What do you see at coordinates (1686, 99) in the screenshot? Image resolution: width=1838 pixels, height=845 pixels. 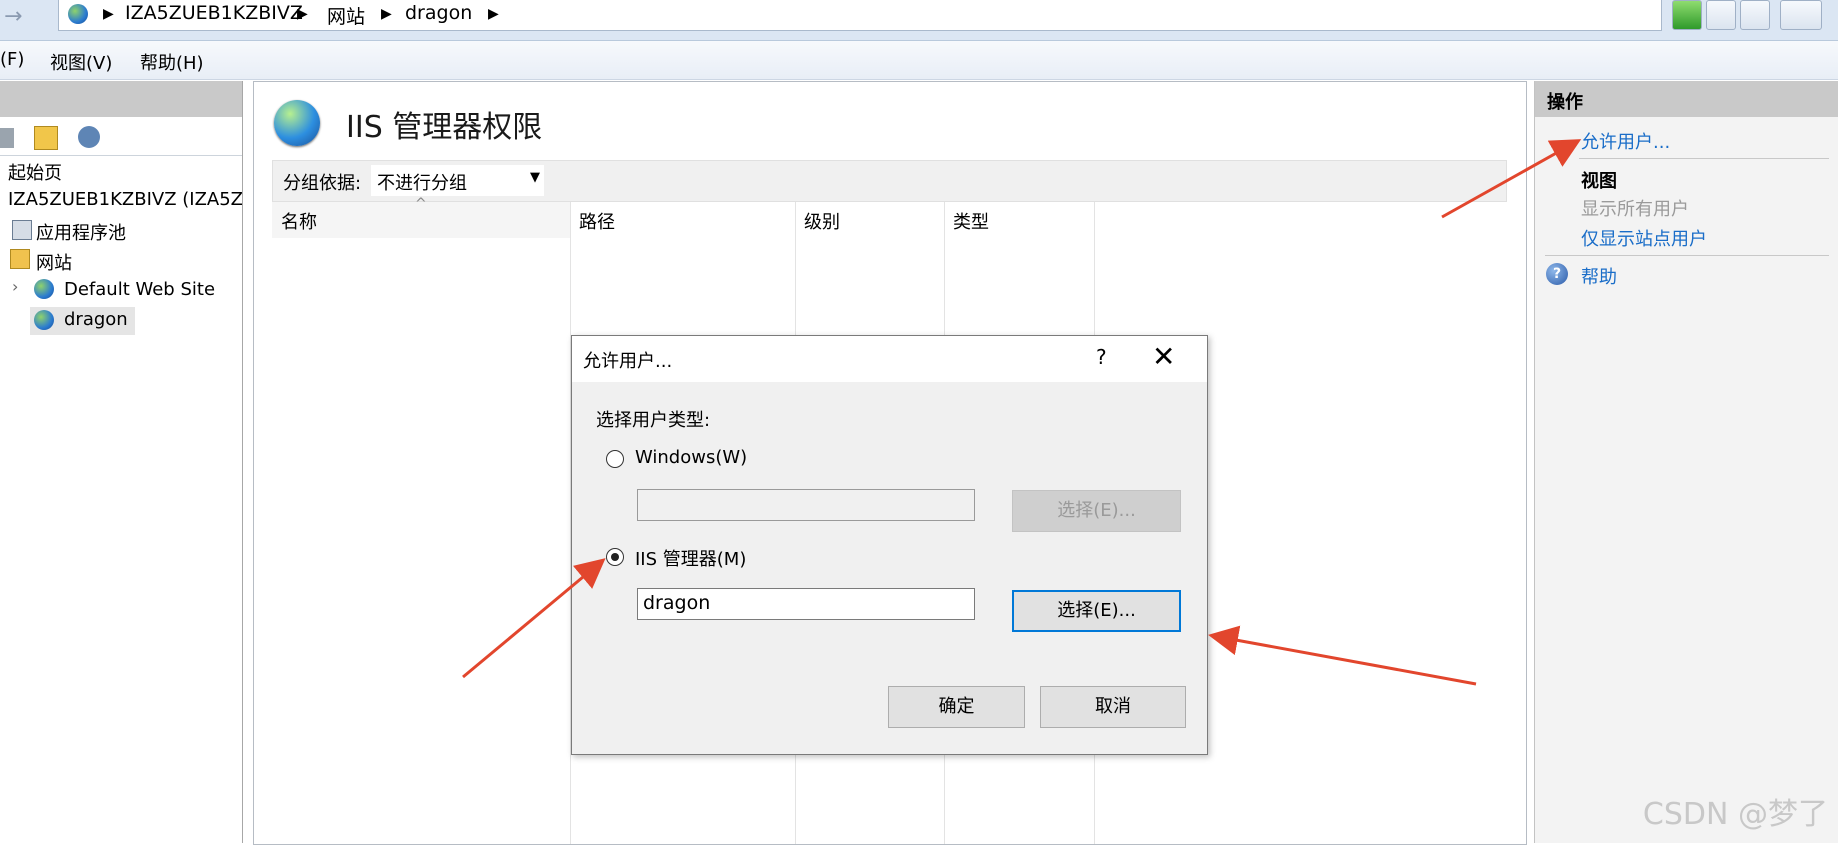 I see `actions-header: 操作` at bounding box center [1686, 99].